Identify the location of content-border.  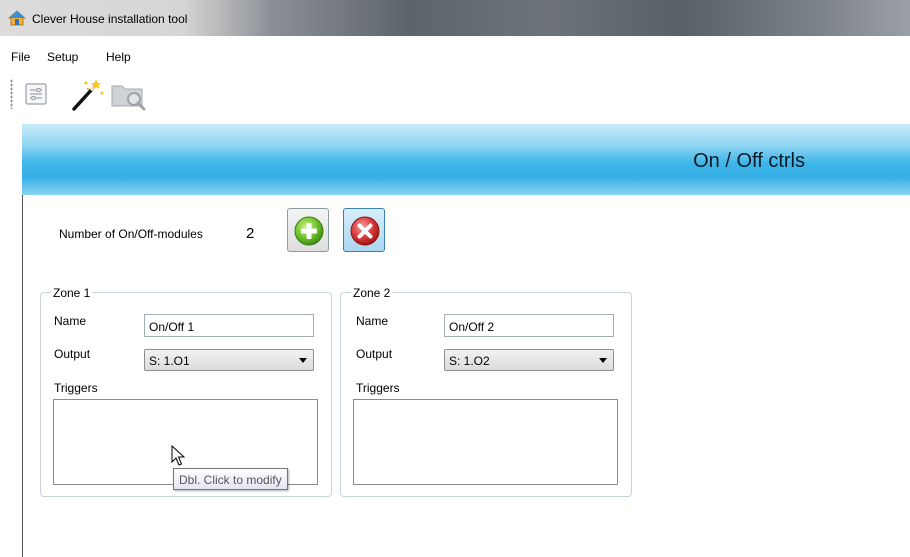
(22, 376).